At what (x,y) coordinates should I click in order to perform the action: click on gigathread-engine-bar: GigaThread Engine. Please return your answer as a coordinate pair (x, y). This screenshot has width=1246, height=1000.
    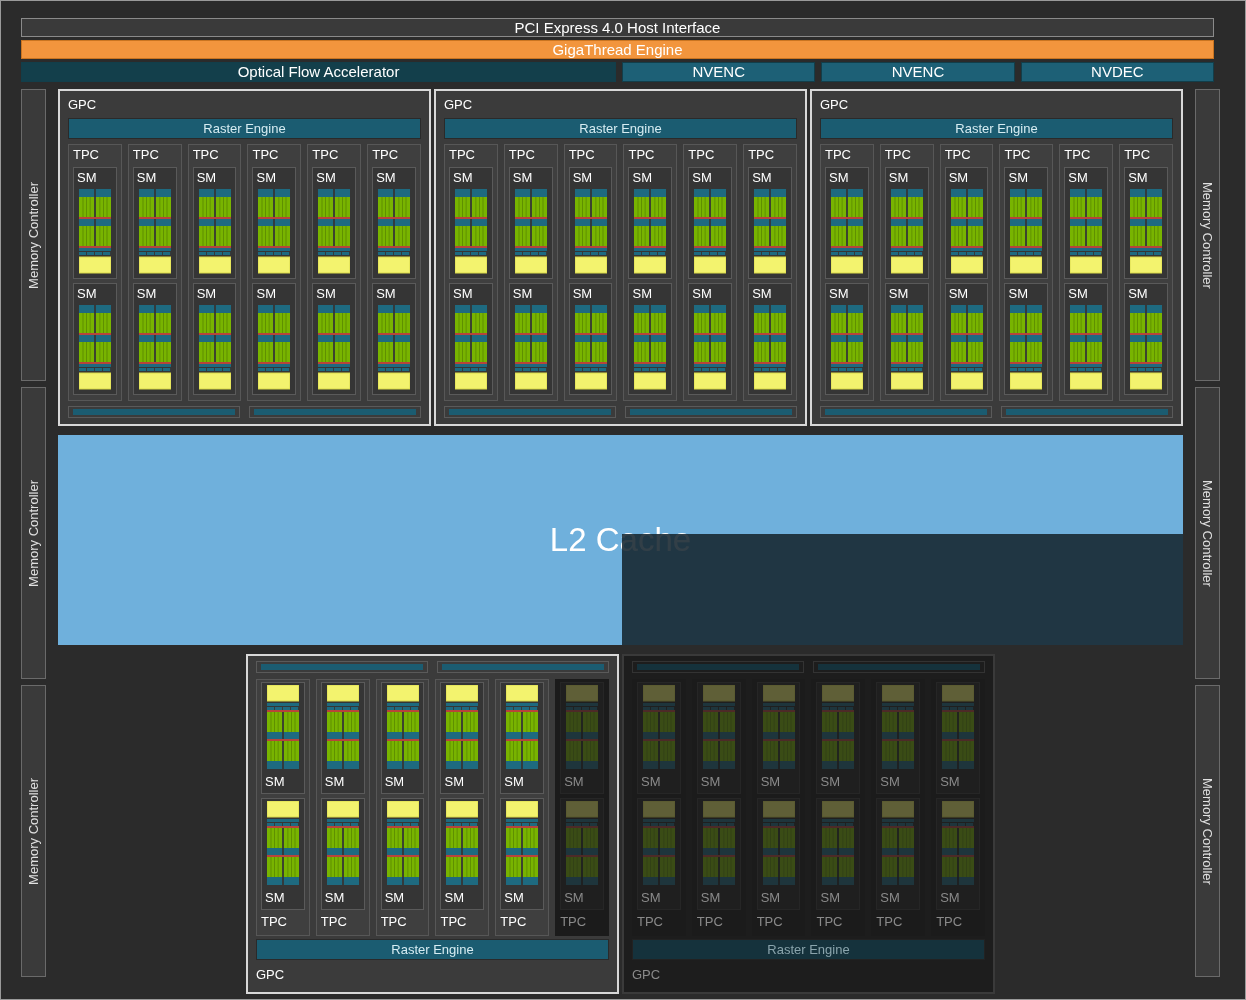
    Looking at the image, I should click on (617, 49).